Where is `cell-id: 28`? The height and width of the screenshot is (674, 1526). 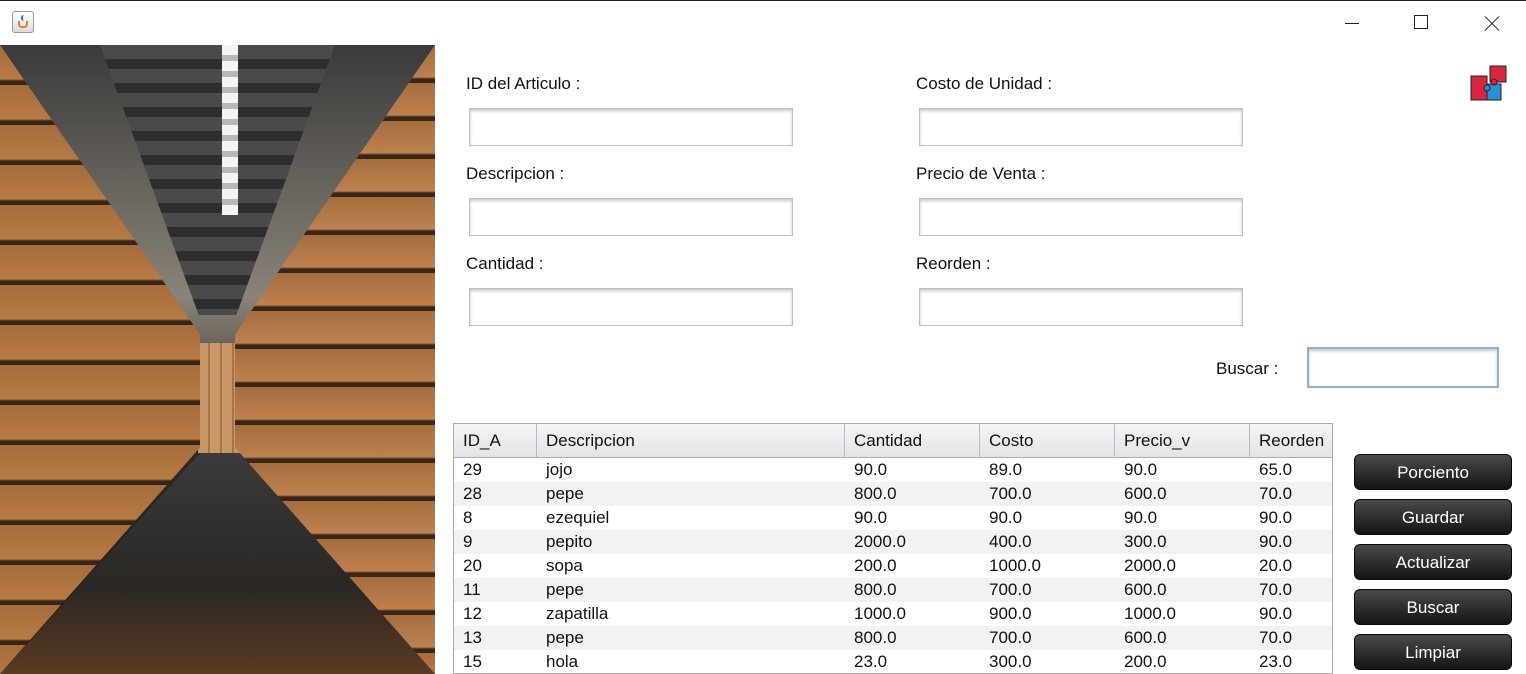
cell-id: 28 is located at coordinates (472, 493).